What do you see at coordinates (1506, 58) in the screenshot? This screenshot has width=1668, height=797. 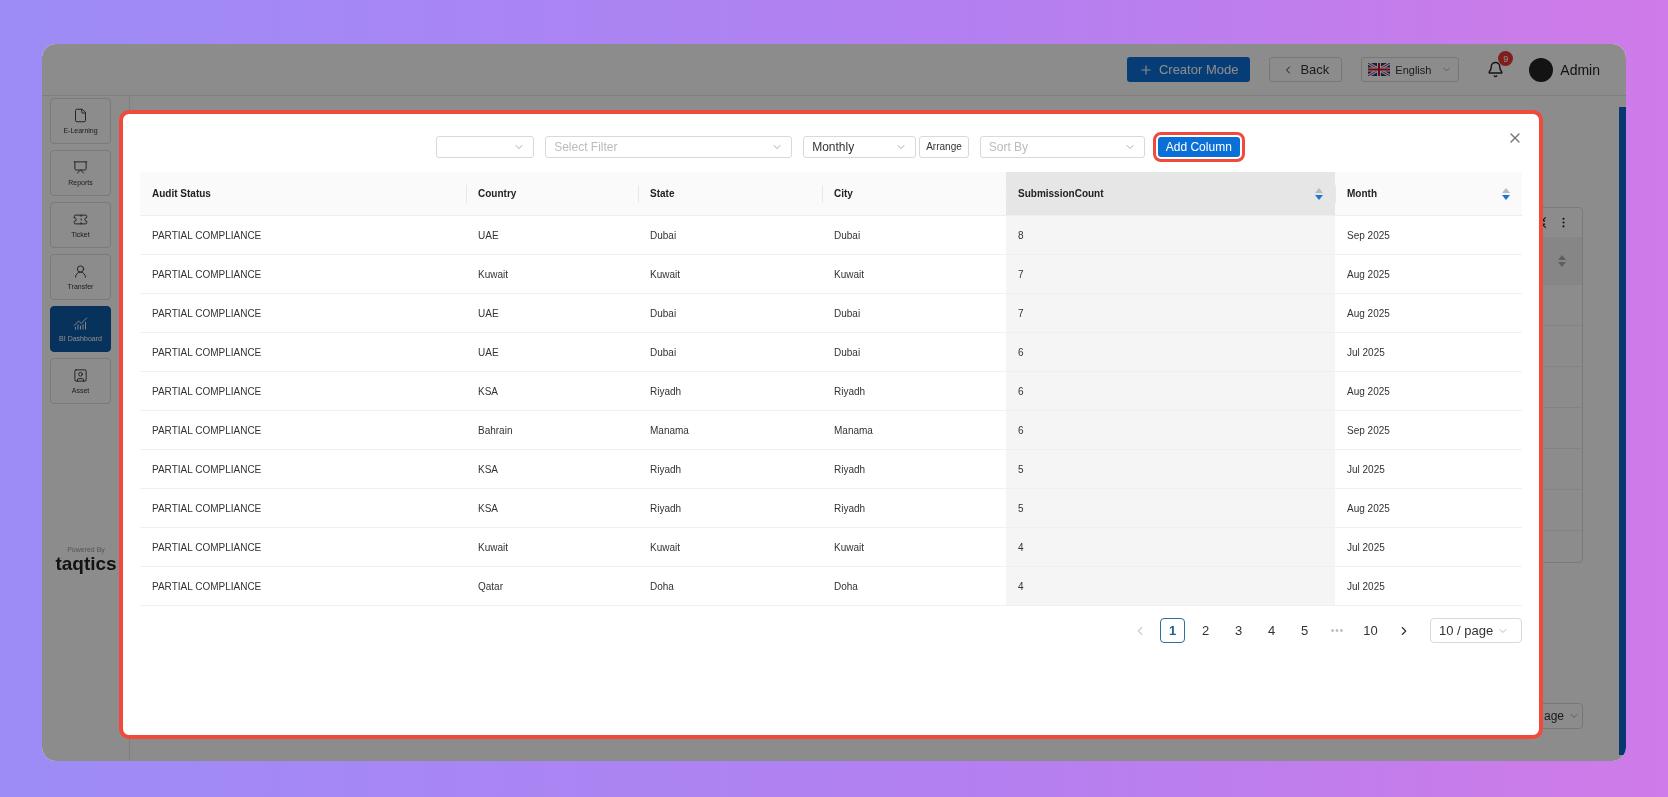 I see `notification-badge: 9` at bounding box center [1506, 58].